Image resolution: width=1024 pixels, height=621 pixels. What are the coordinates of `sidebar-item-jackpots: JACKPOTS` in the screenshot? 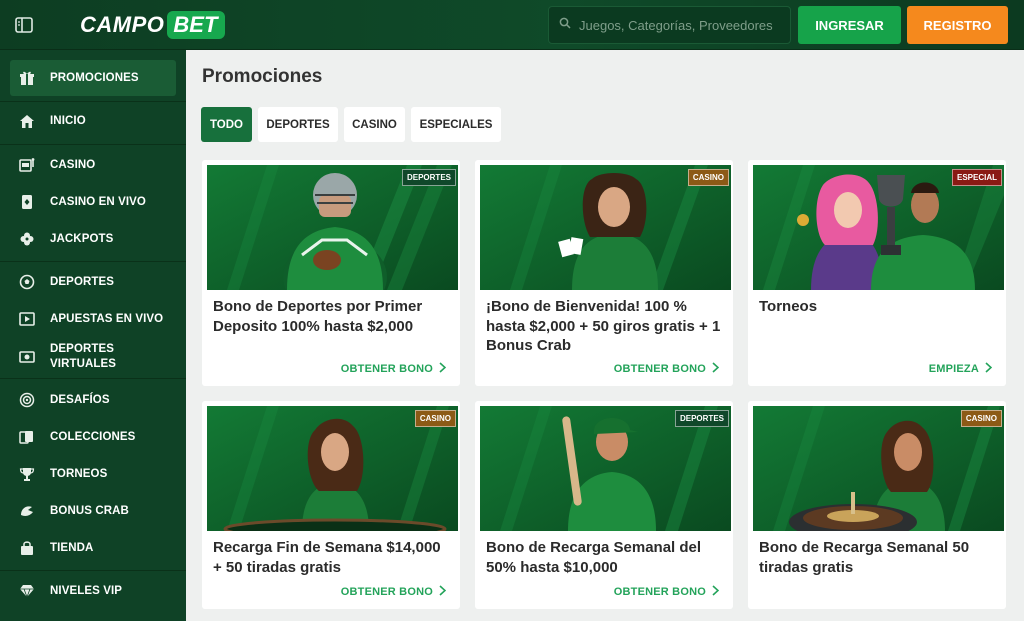 It's located at (93, 239).